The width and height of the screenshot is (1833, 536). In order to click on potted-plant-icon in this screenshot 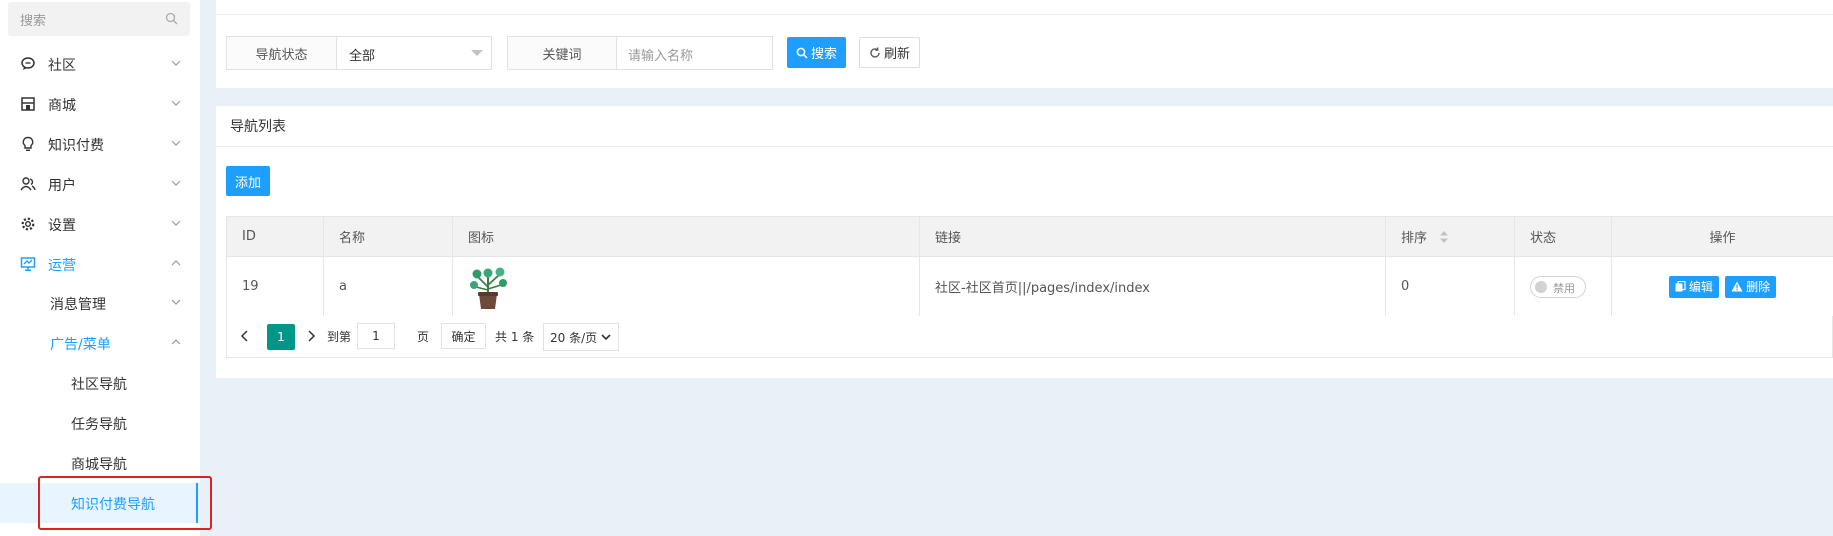, I will do `click(488, 288)`.